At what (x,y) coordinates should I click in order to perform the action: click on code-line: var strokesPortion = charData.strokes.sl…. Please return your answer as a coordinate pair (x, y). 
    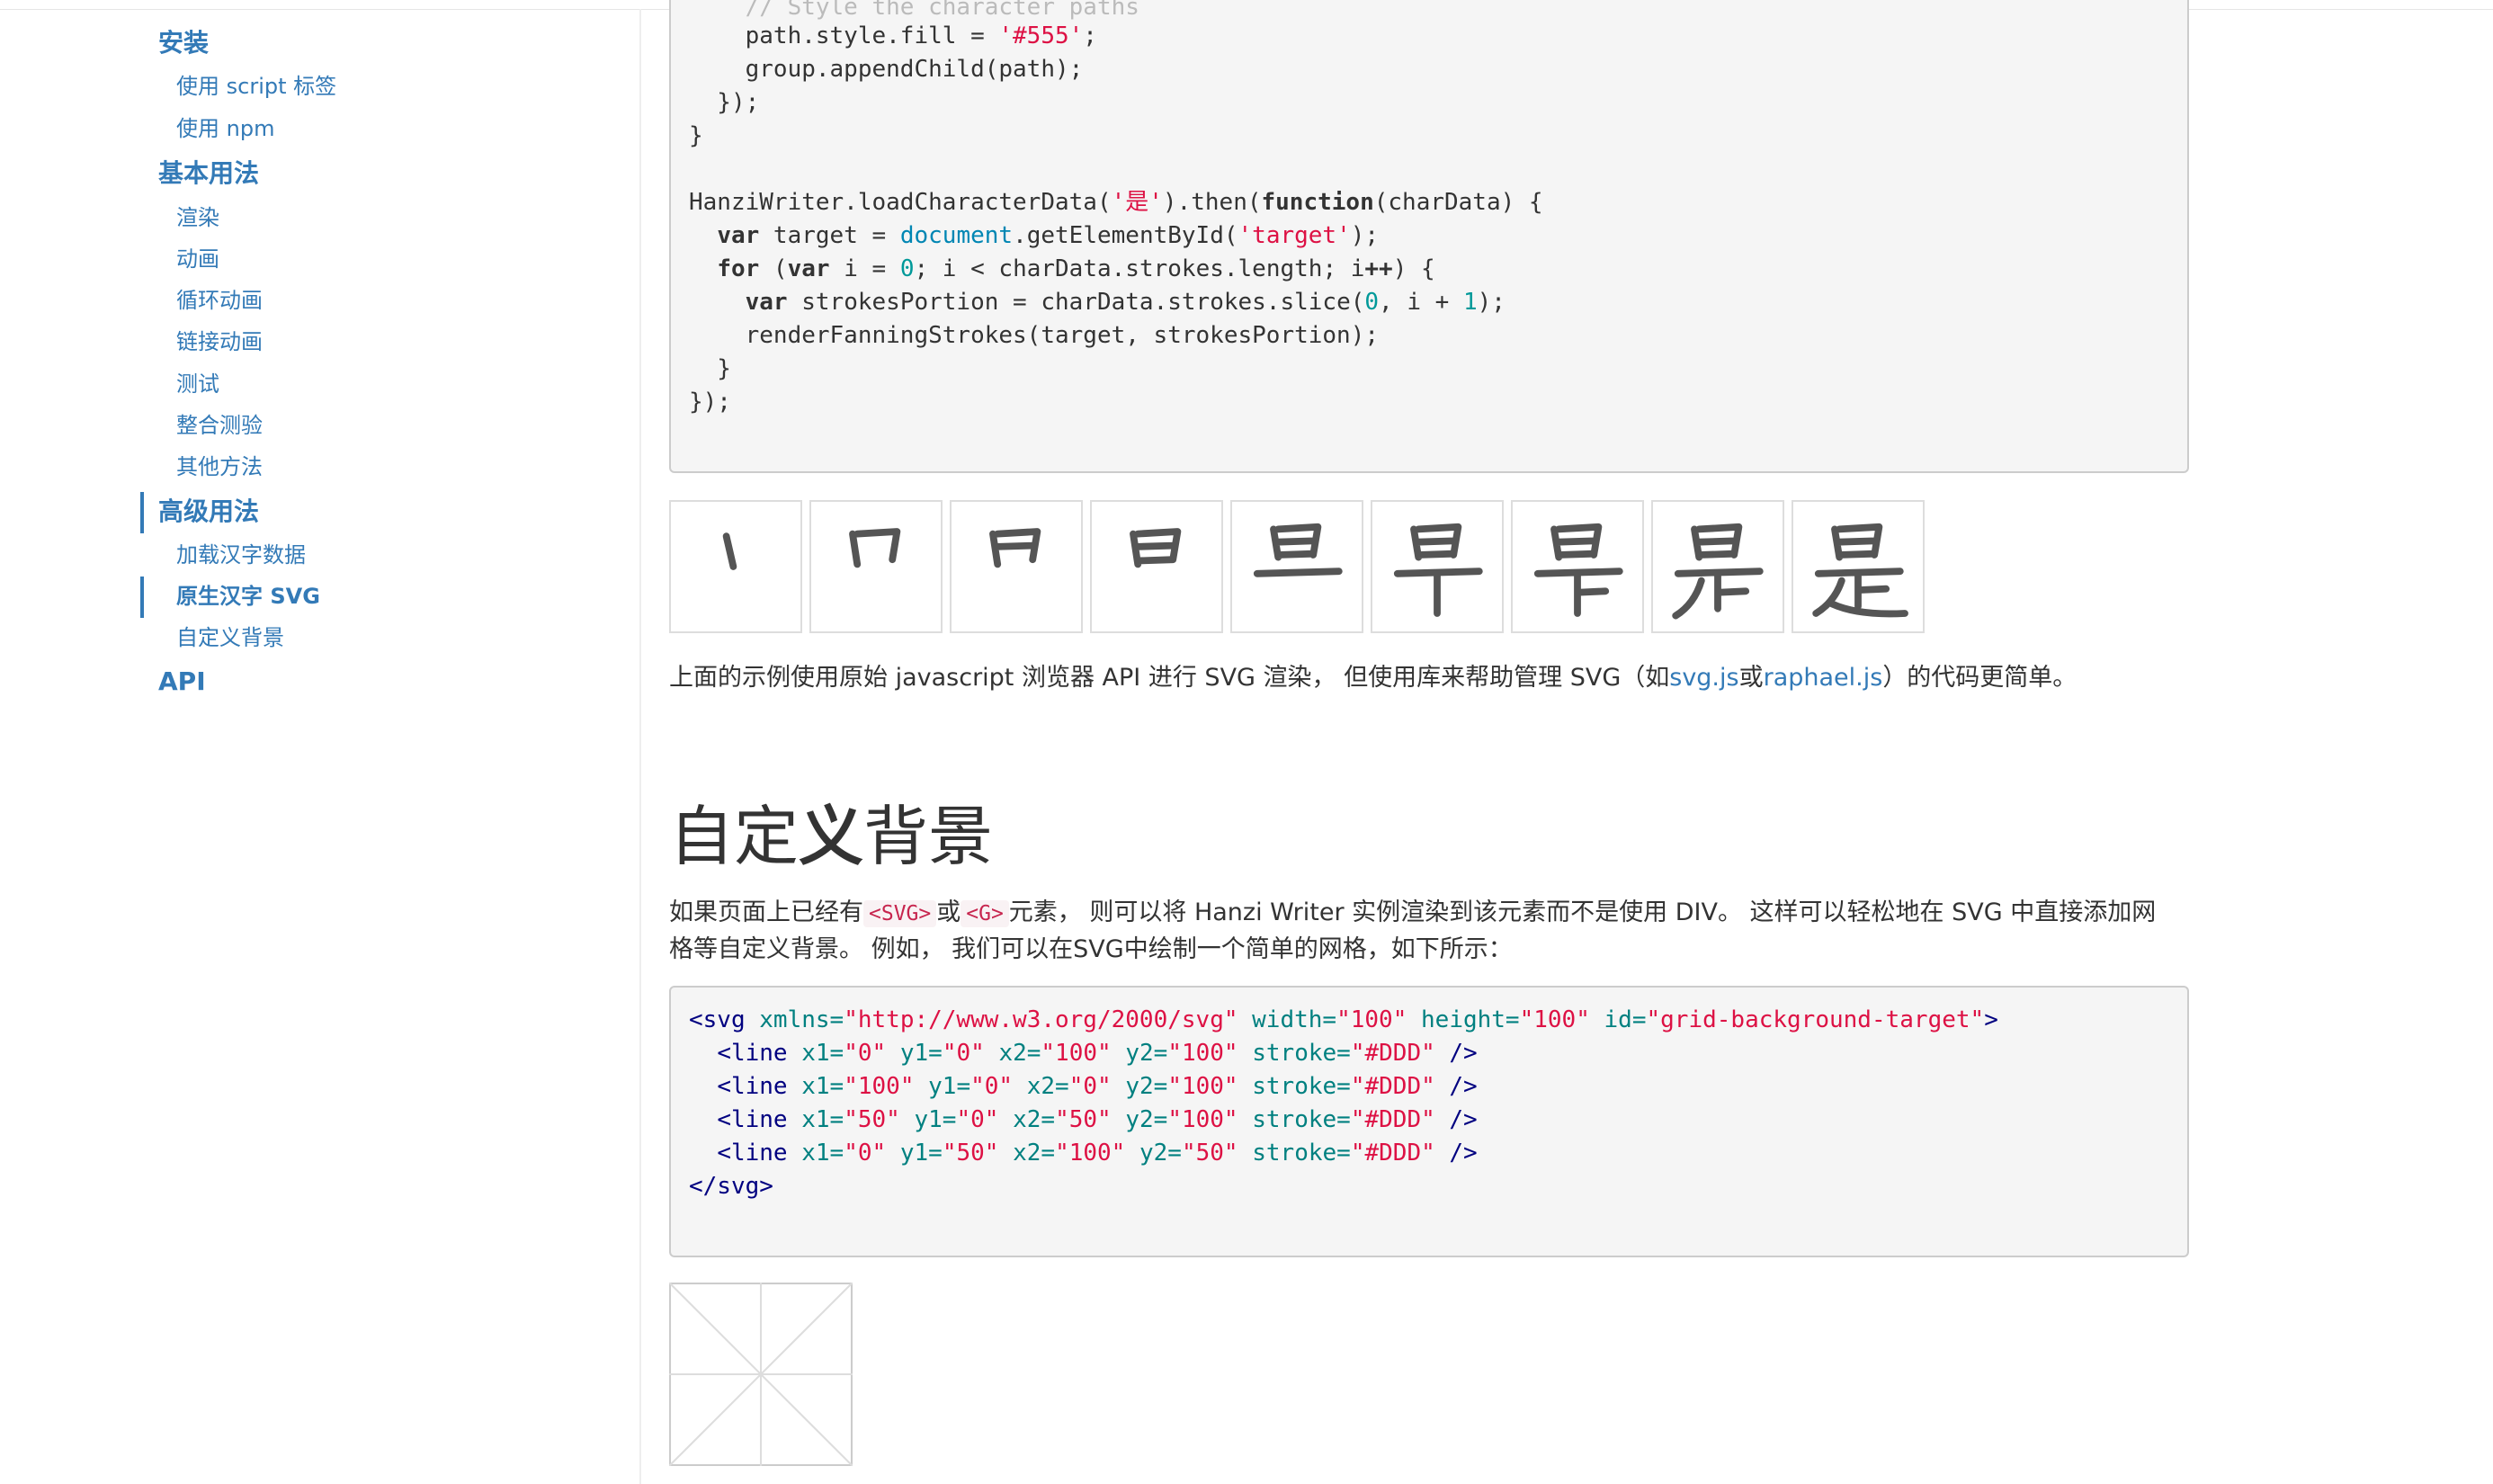
    Looking at the image, I should click on (1125, 302).